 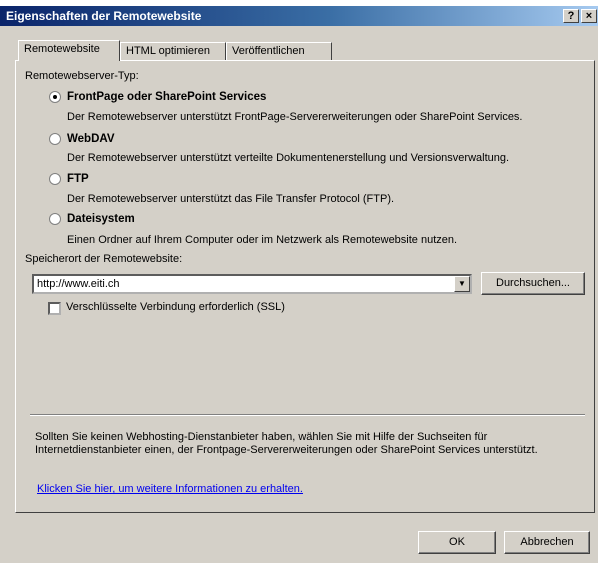 I want to click on help-button: ?, so click(x=571, y=16).